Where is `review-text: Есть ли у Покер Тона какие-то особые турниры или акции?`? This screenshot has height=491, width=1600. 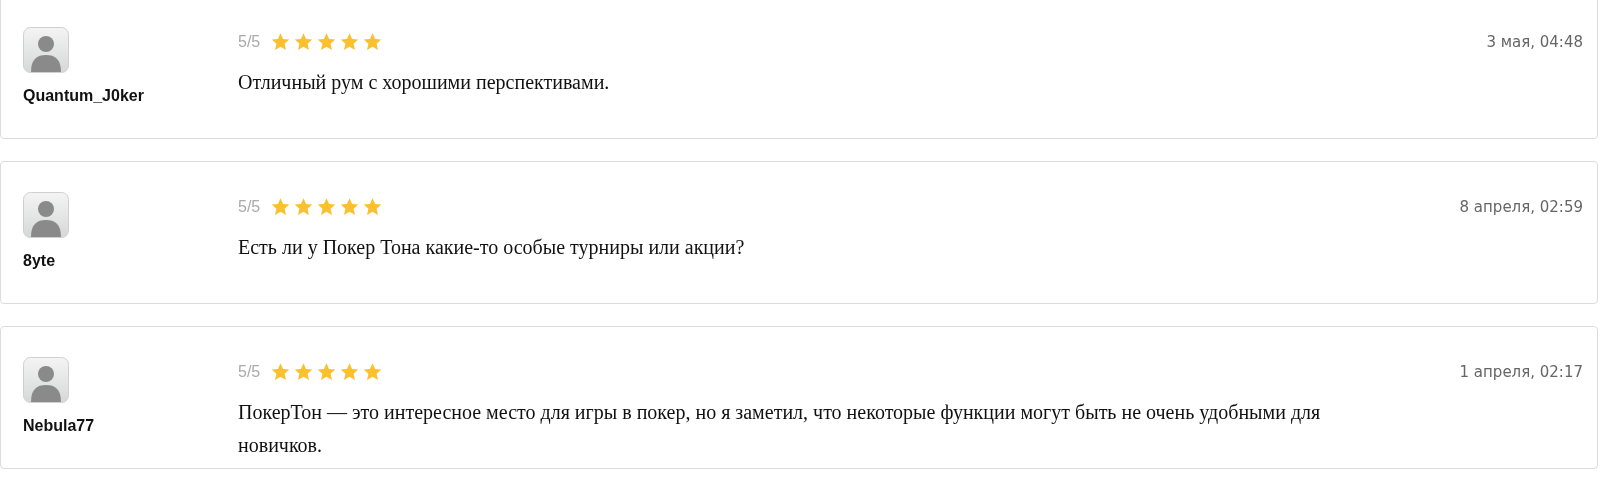
review-text: Есть ли у Покер Тона какие-то особые турниры или акции? is located at coordinates (492, 248).